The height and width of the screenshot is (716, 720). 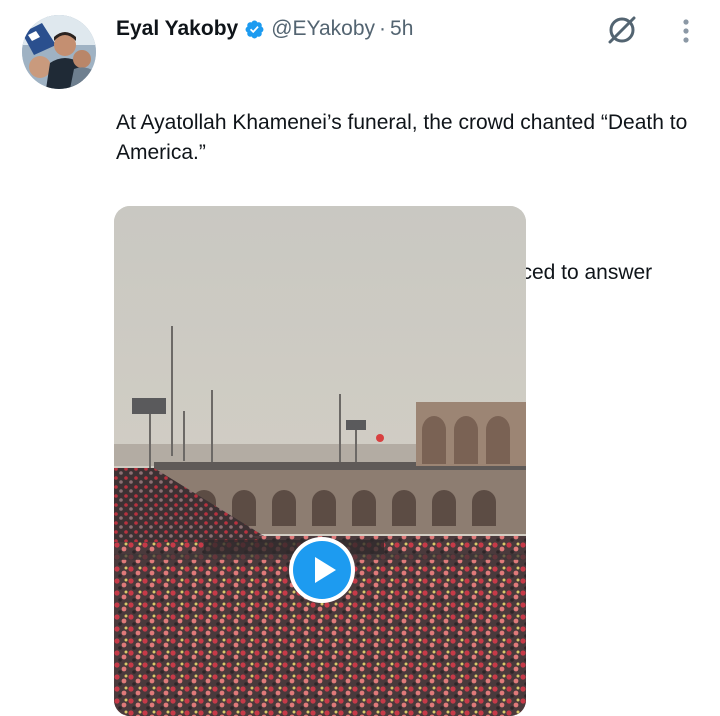 What do you see at coordinates (177, 29) in the screenshot?
I see `author-name: Eyal Yakoby` at bounding box center [177, 29].